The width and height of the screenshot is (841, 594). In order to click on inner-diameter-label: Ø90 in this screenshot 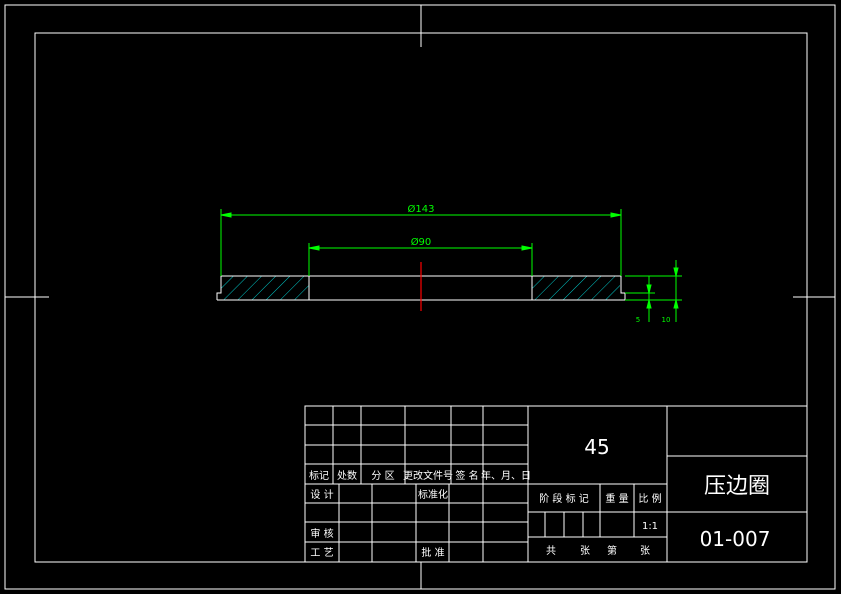, I will do `click(421, 242)`.